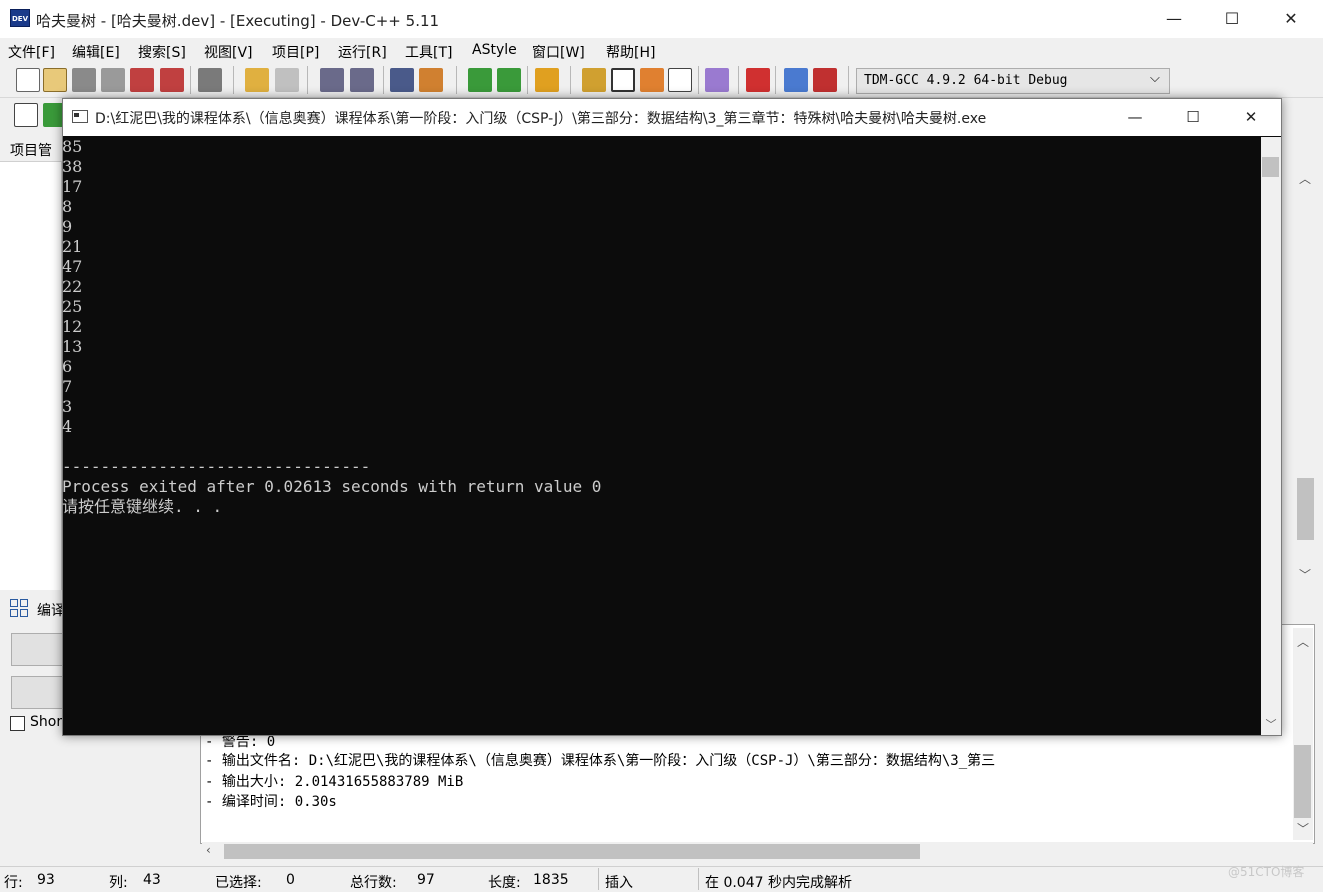  I want to click on save-icon, so click(84, 80).